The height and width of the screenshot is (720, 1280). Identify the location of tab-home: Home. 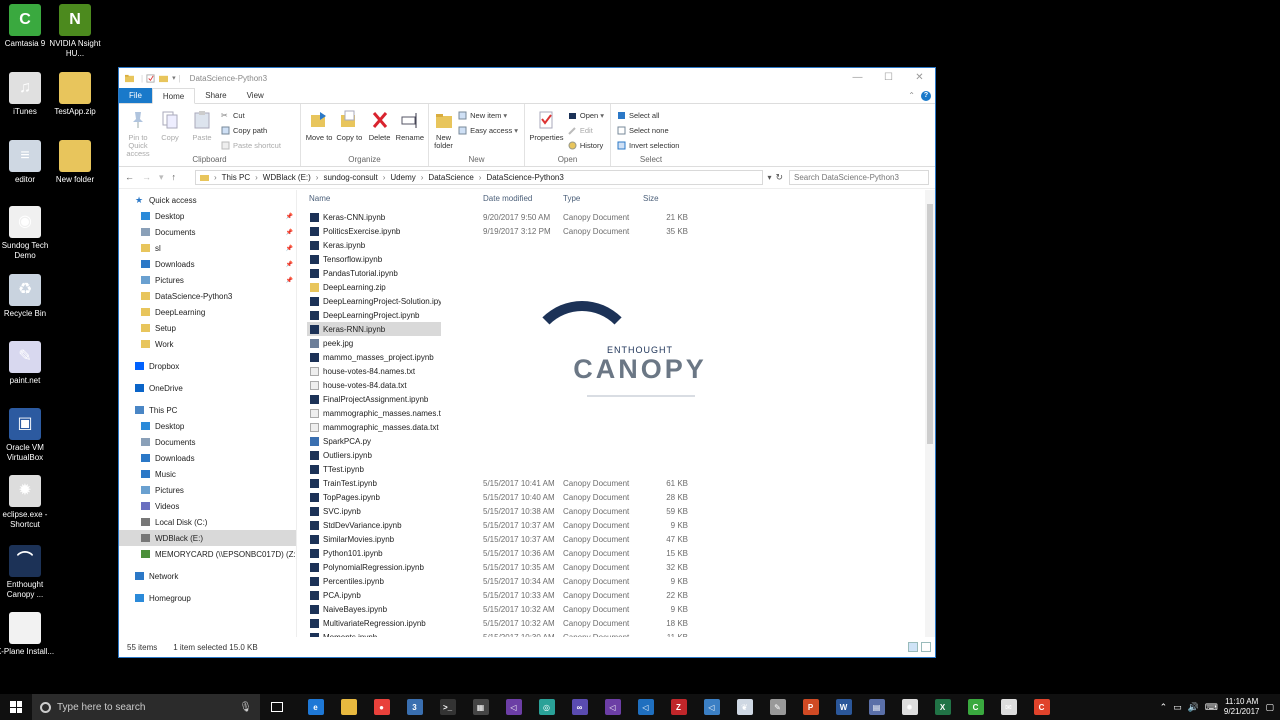
(173, 96).